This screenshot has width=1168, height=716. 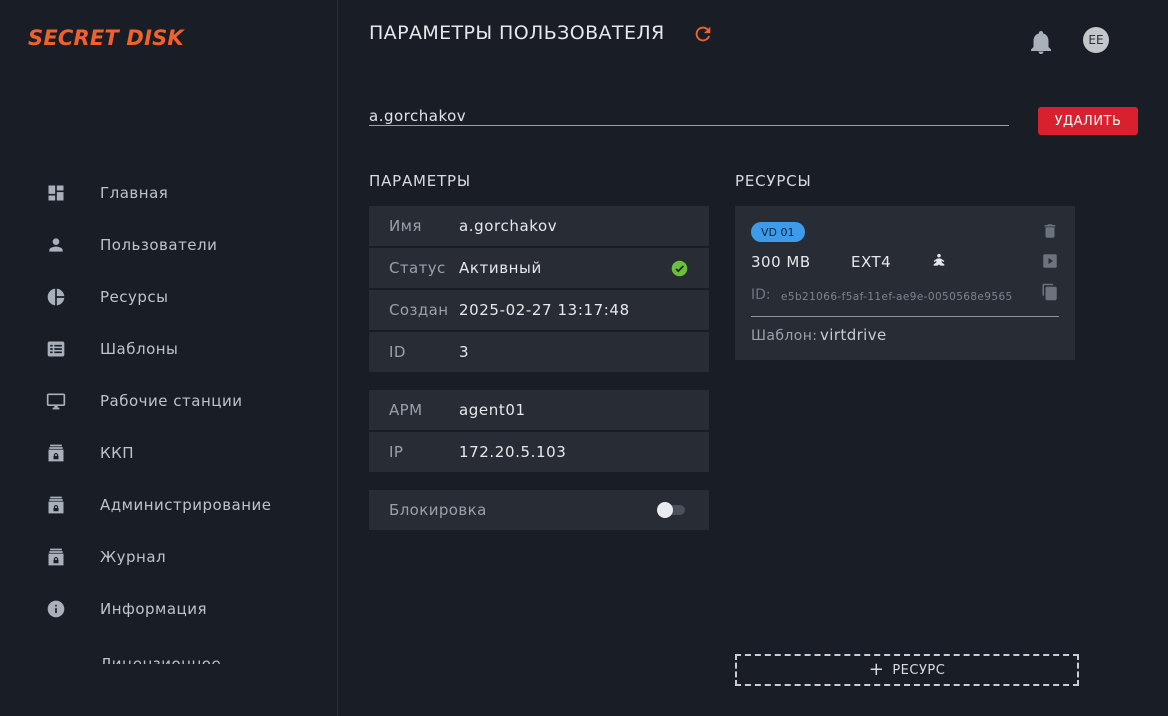 What do you see at coordinates (133, 557) in the screenshot?
I see `sidebar-item-label: Журнал` at bounding box center [133, 557].